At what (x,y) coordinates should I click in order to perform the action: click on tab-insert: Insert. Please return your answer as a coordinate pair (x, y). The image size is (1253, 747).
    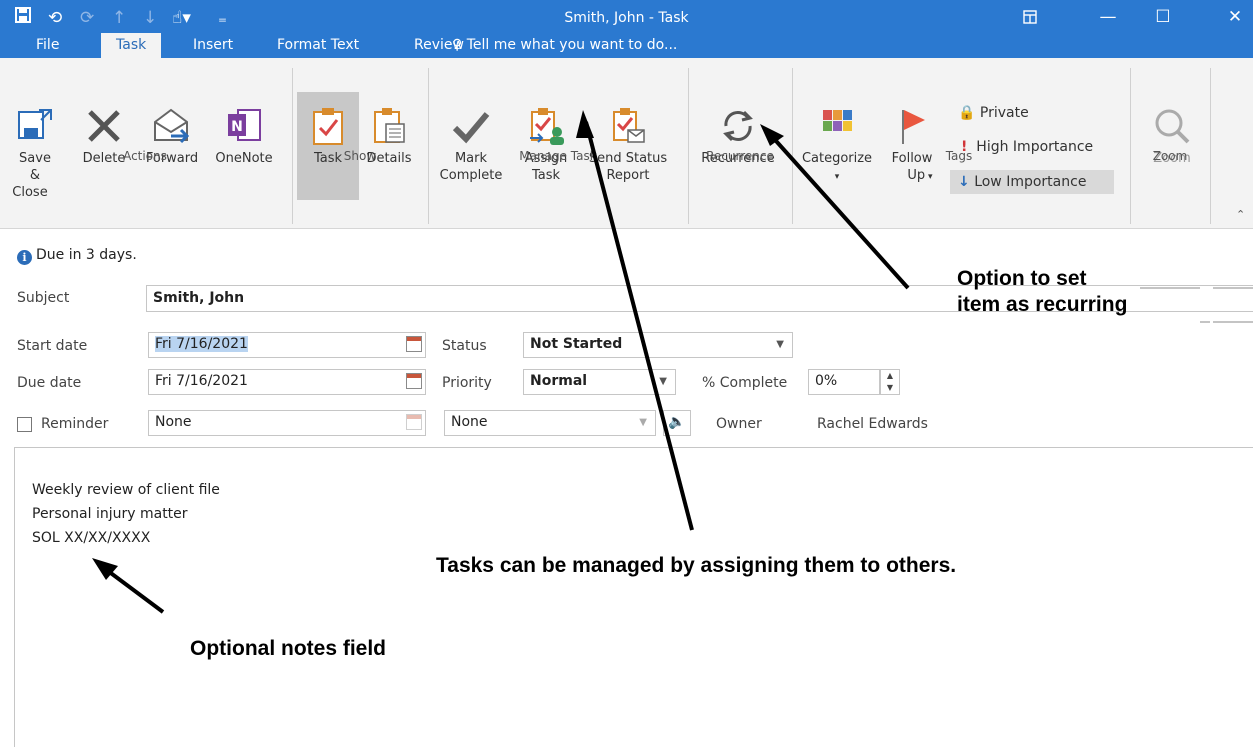
    Looking at the image, I should click on (213, 45).